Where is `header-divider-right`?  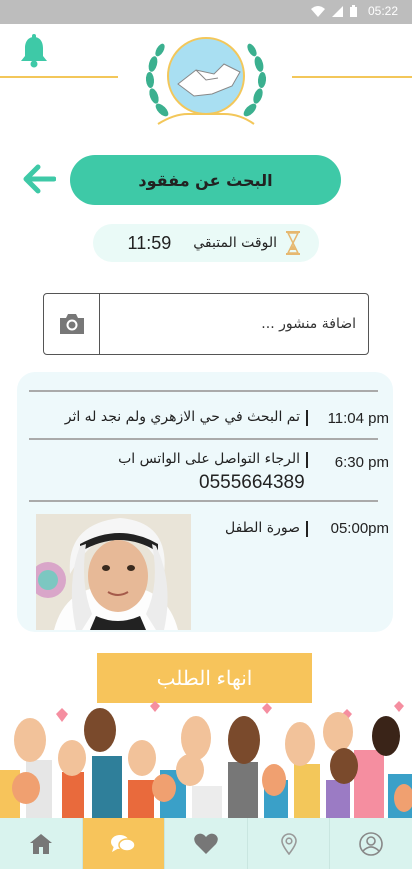 header-divider-right is located at coordinates (352, 77).